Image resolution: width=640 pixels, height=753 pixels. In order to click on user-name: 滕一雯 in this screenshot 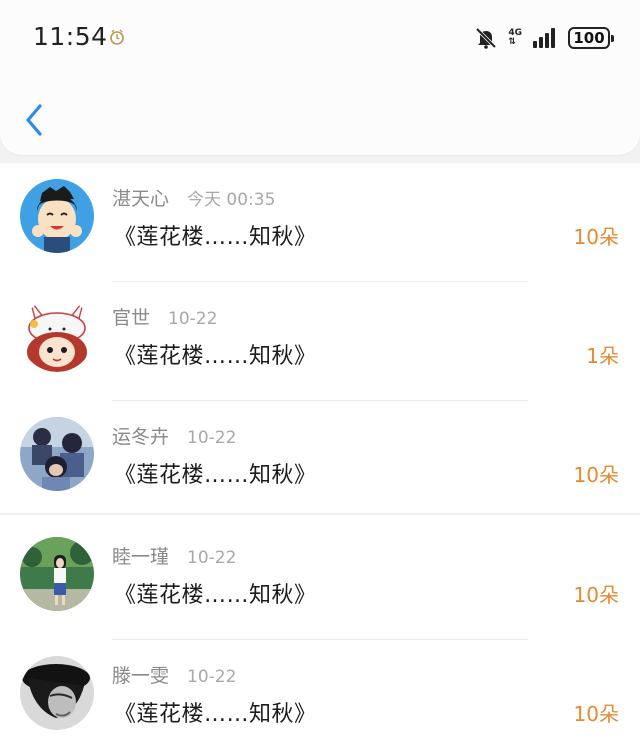, I will do `click(141, 676)`.